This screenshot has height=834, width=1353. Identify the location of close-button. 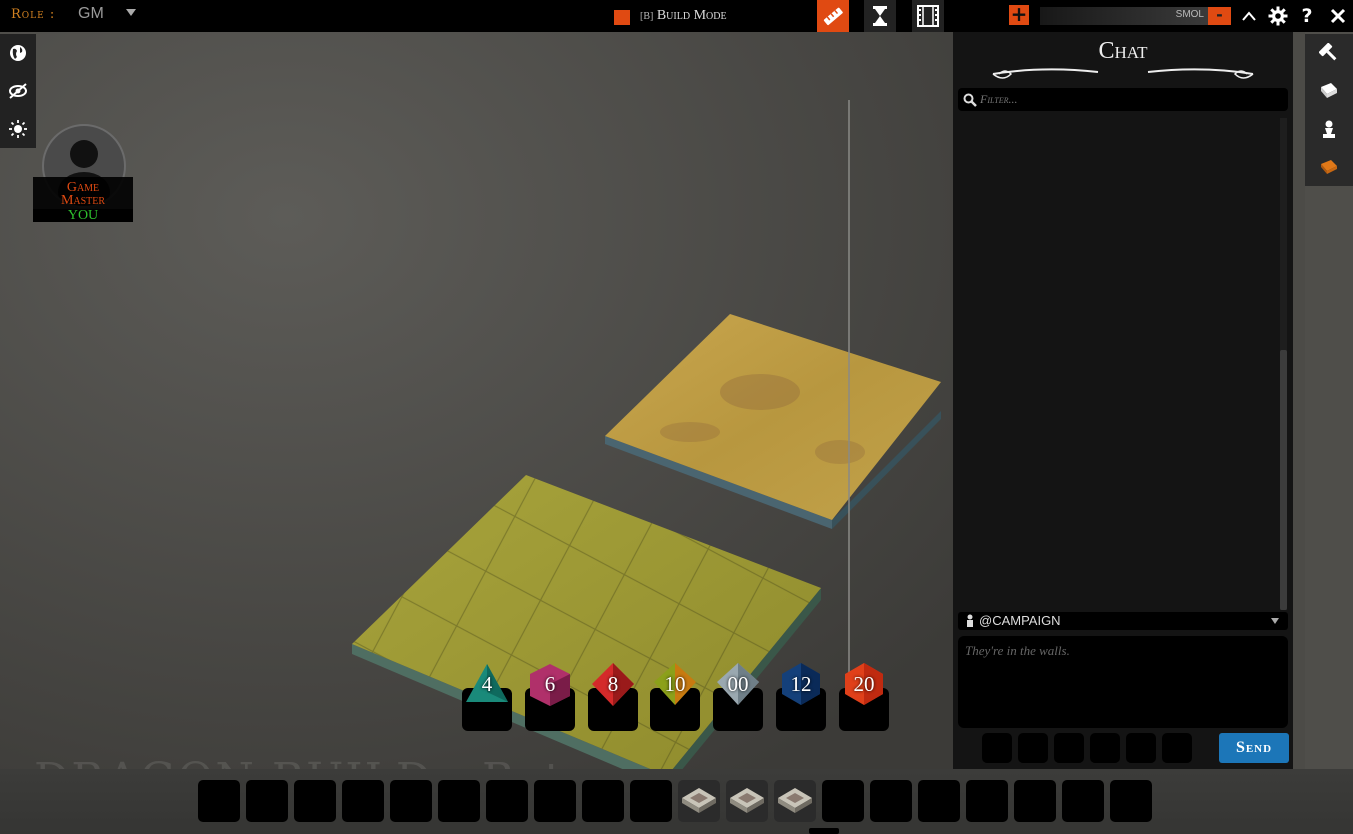
(1337, 16).